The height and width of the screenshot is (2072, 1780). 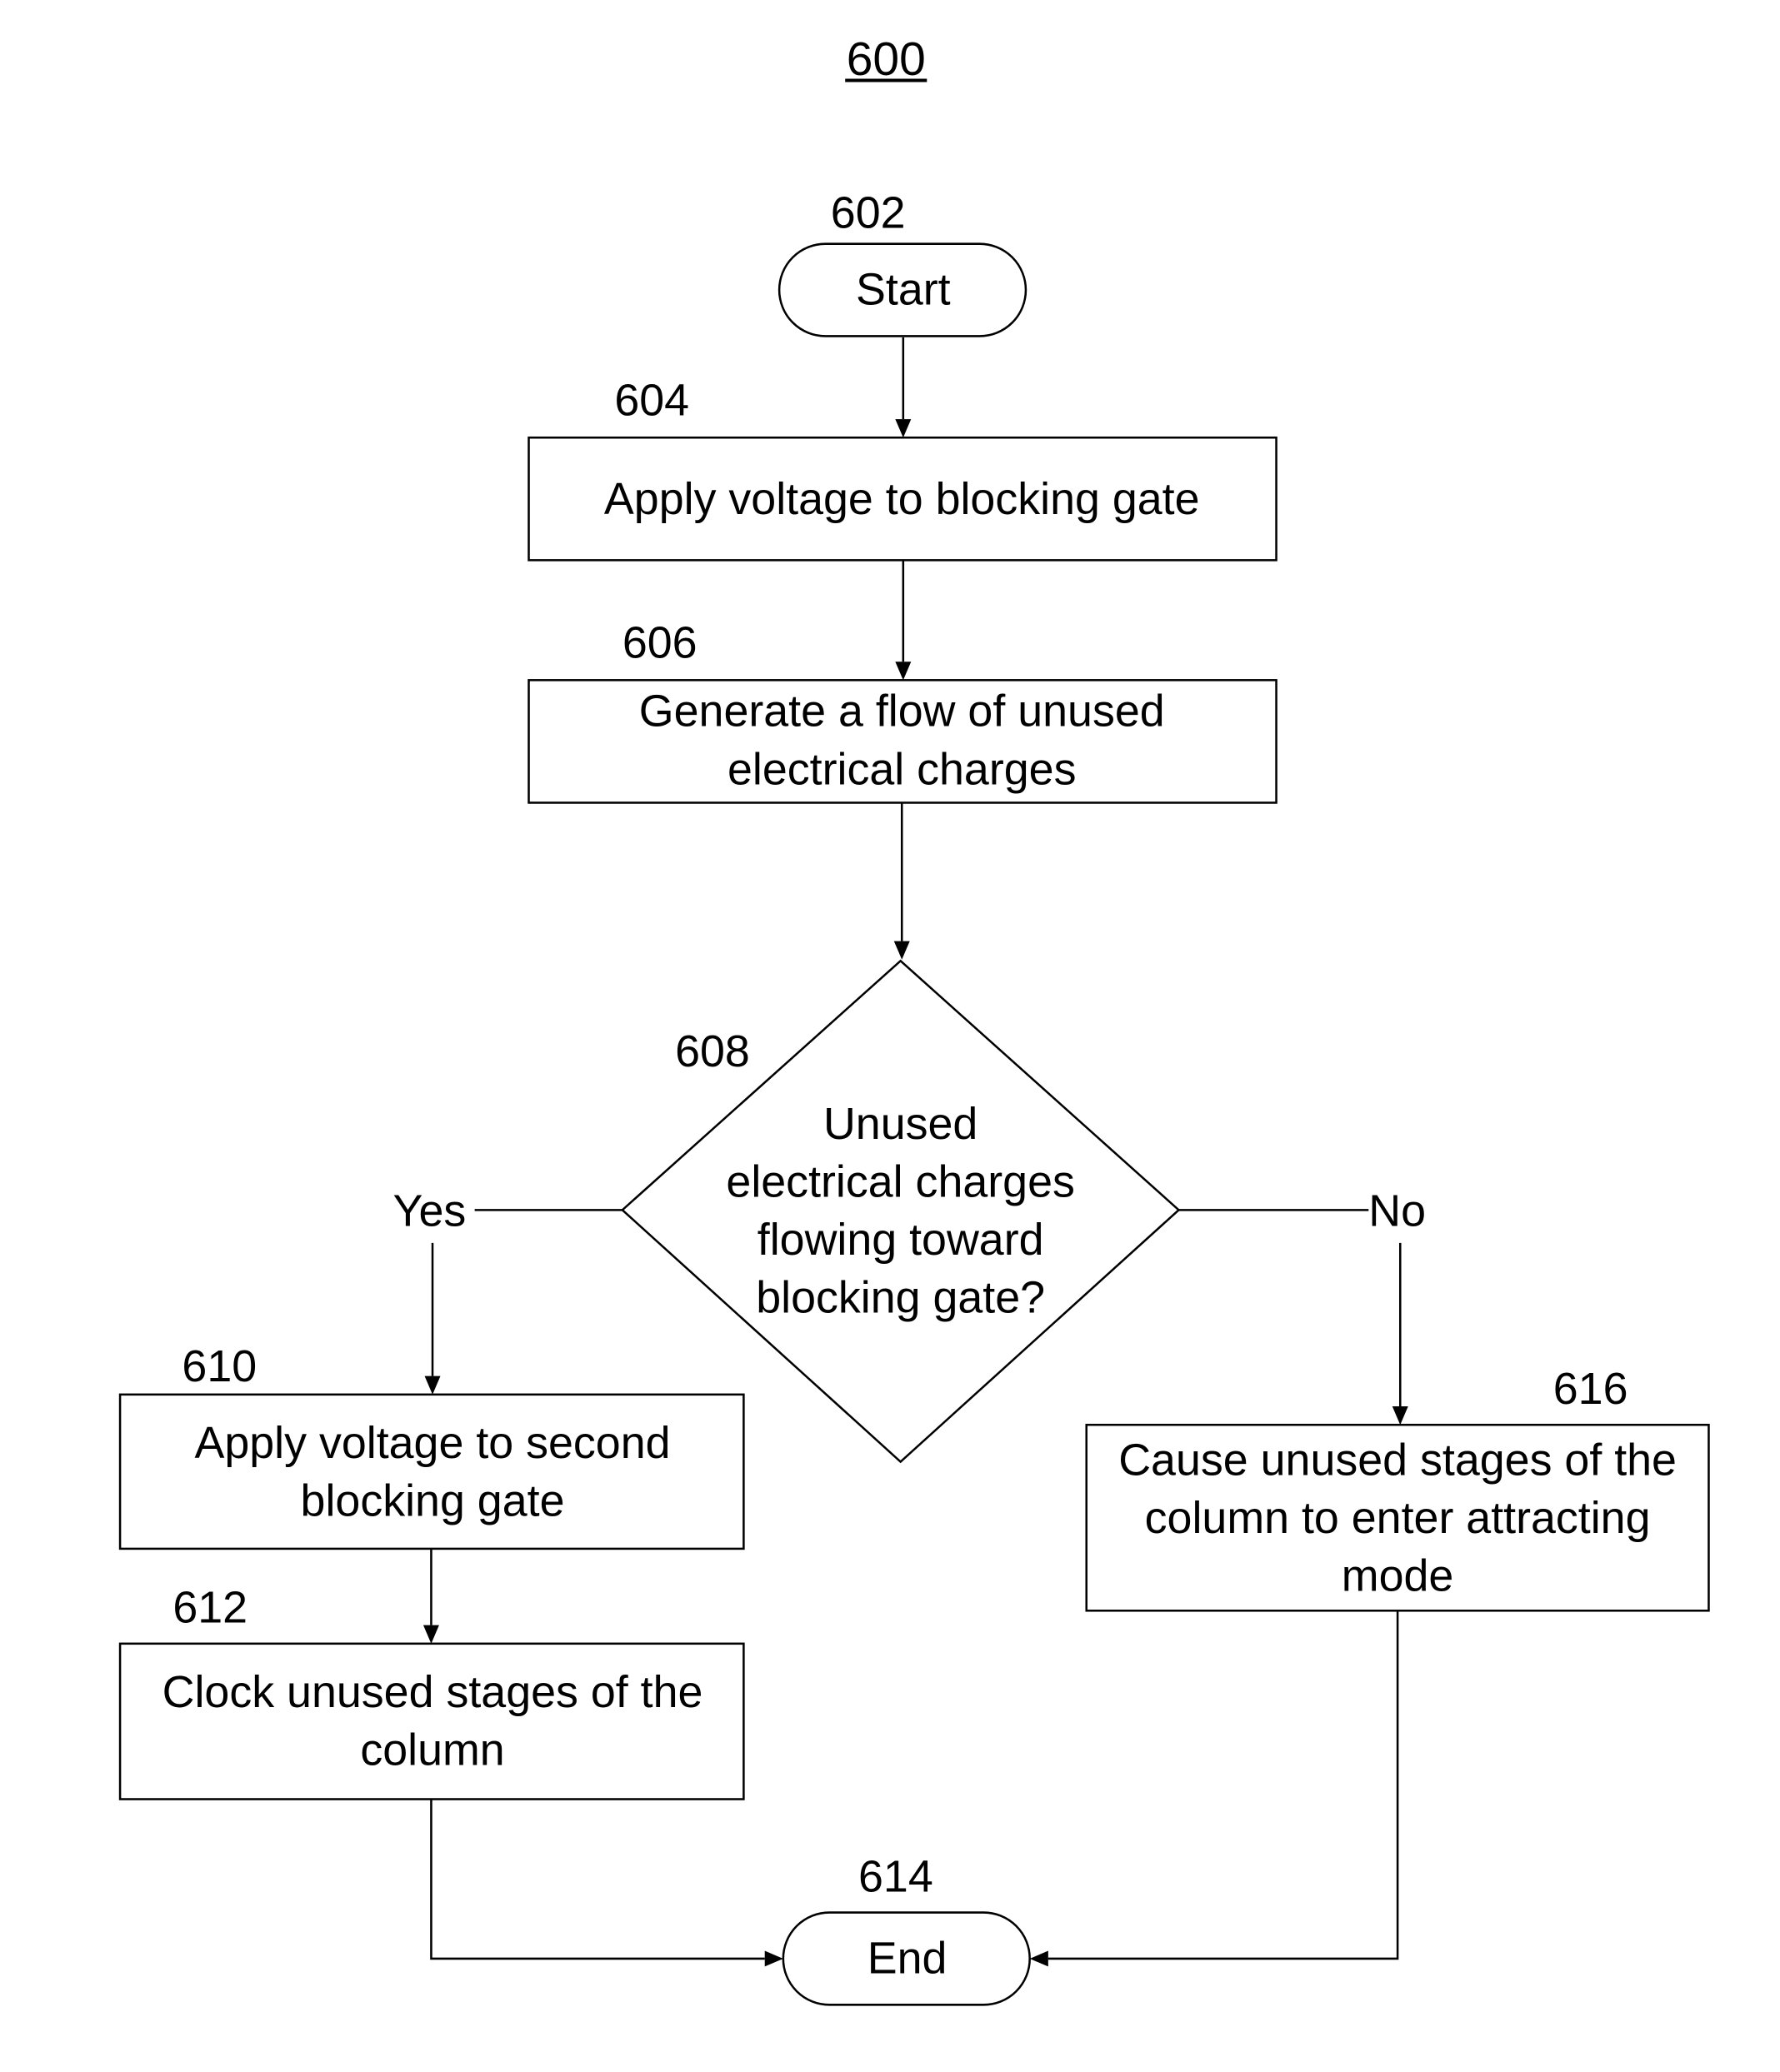 I want to click on no-branch-label: No, so click(x=1397, y=1211).